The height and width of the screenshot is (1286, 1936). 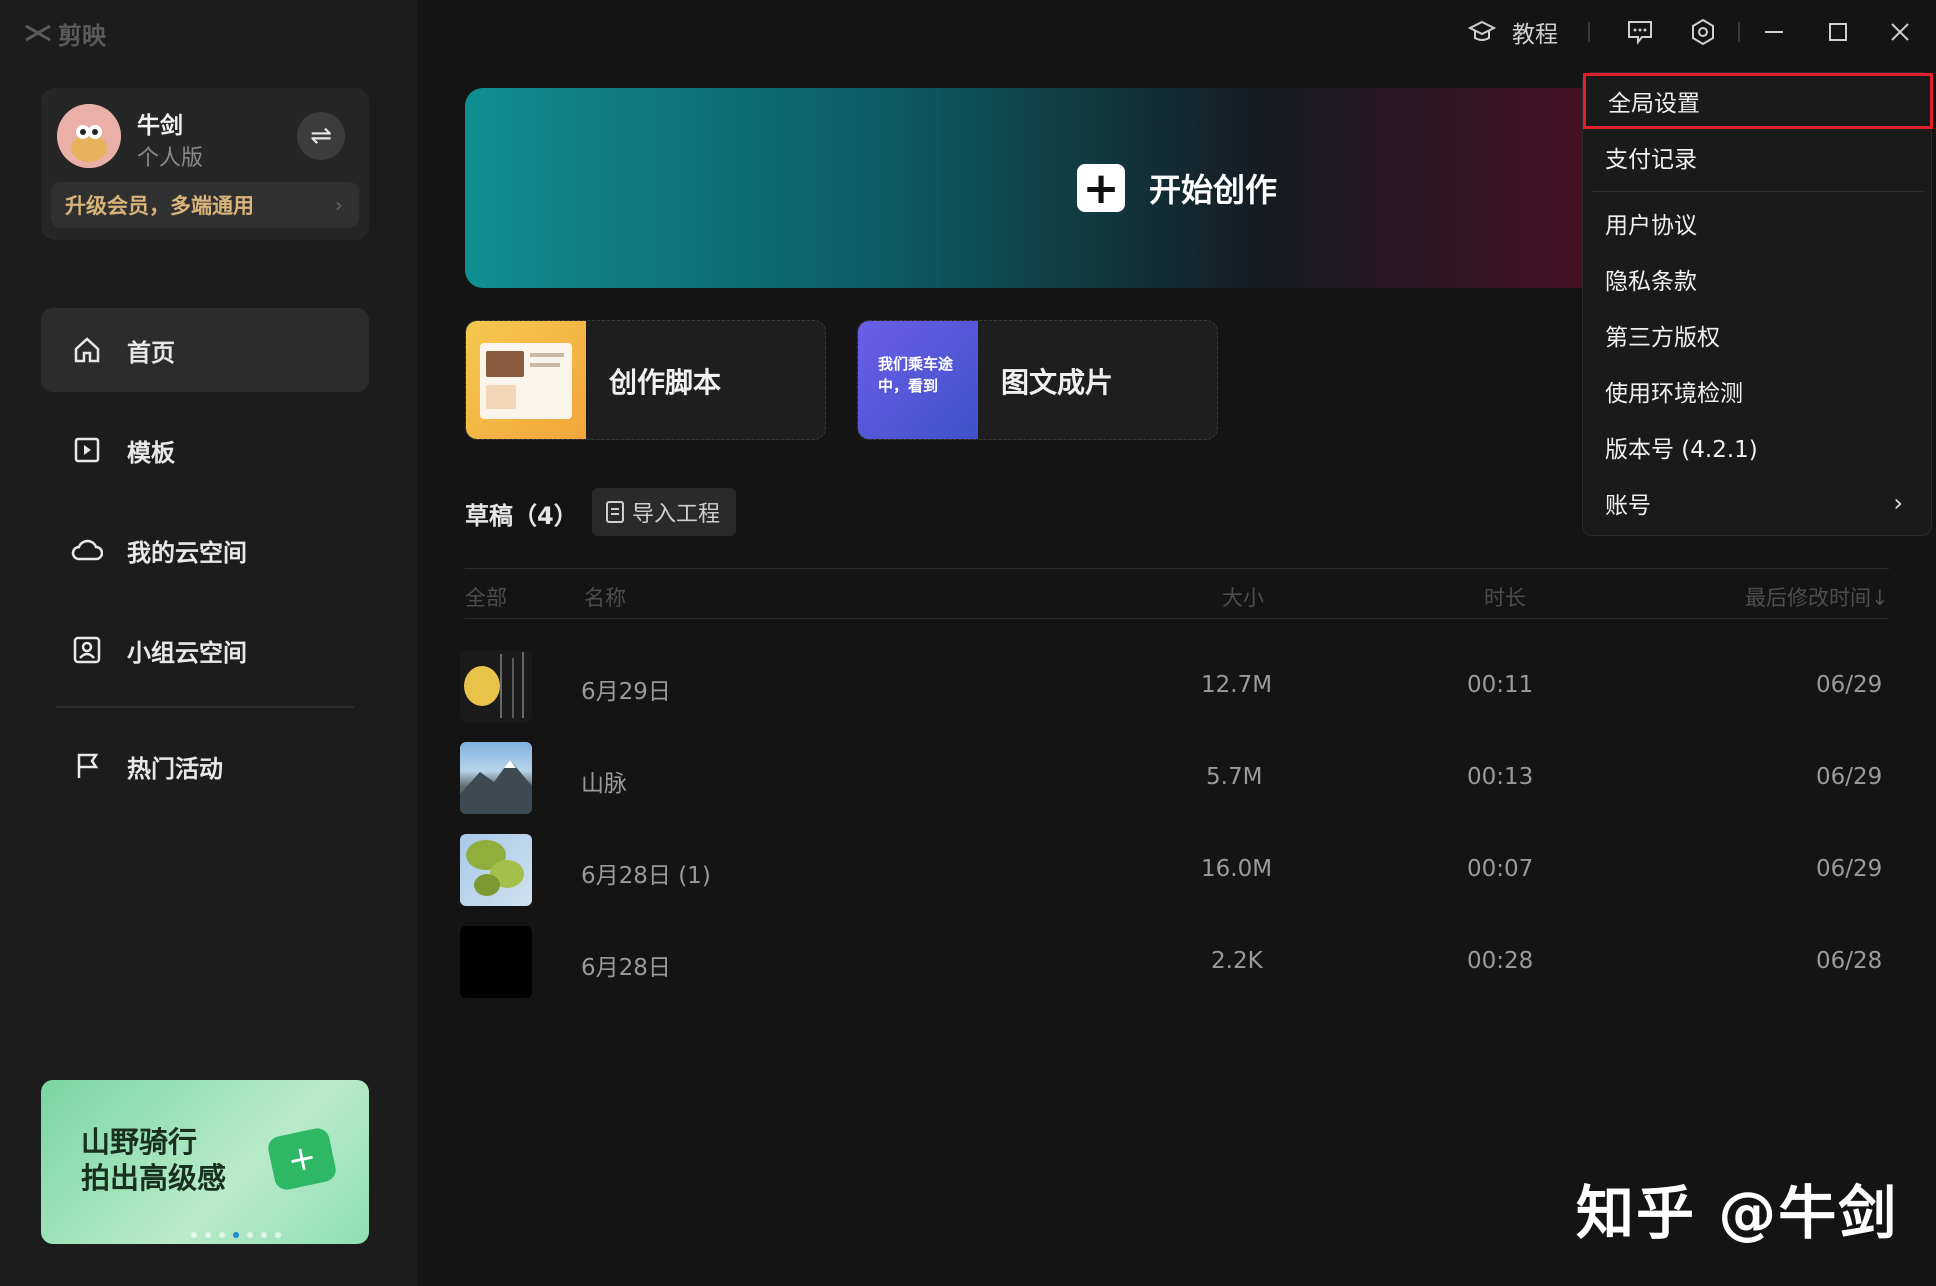 I want to click on column-name: 名称, so click(x=605, y=597).